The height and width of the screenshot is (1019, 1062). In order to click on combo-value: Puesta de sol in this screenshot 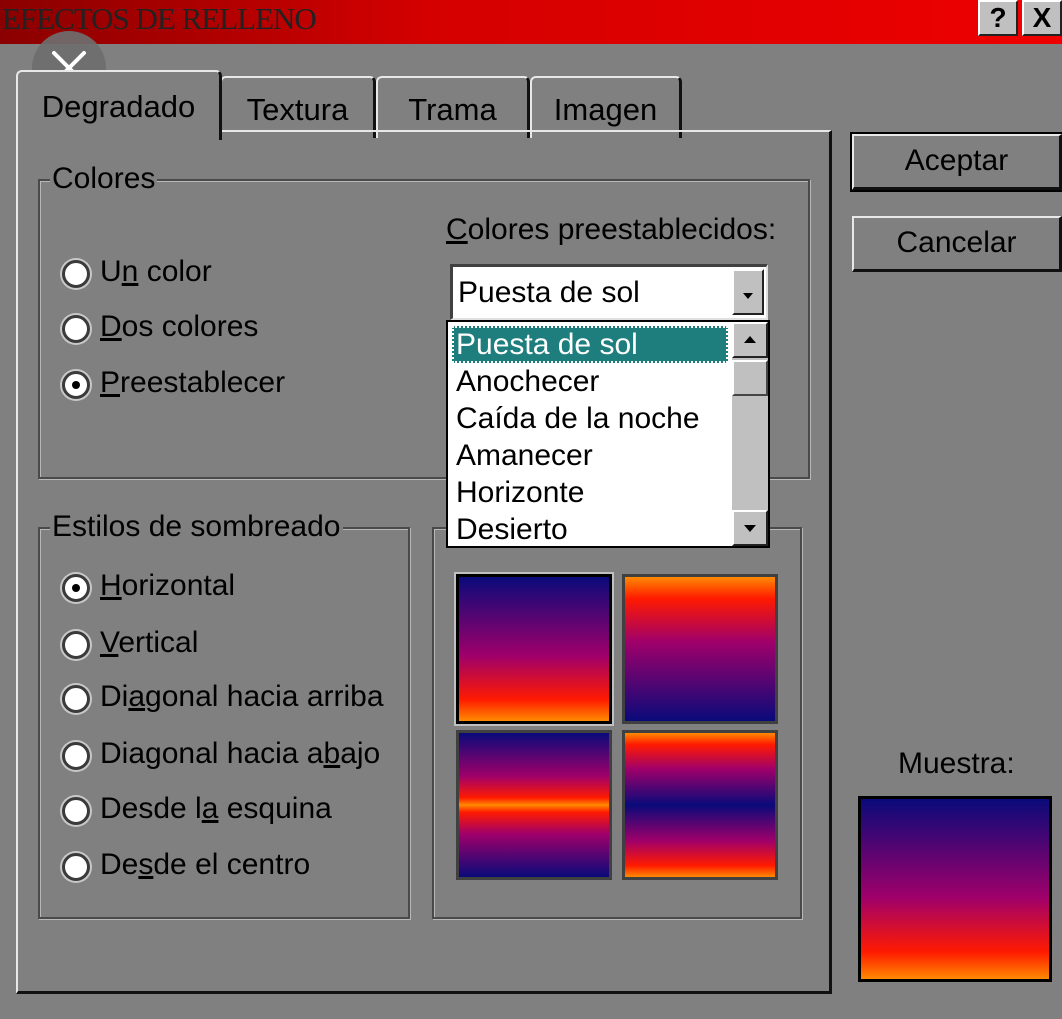, I will do `click(549, 292)`.